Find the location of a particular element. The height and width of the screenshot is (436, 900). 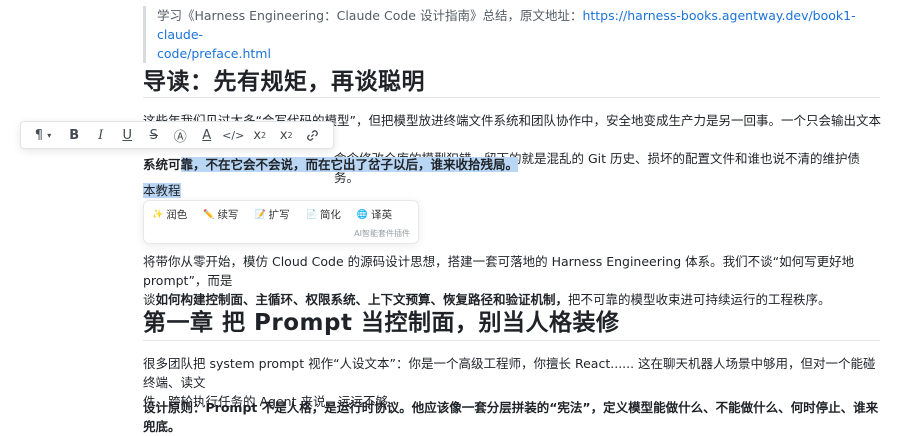

link-icon is located at coordinates (313, 135).